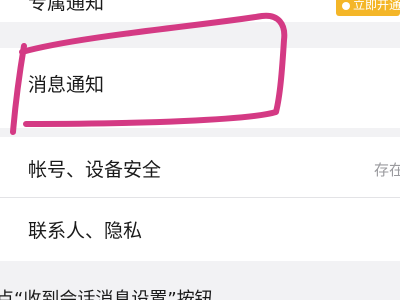 The width and height of the screenshot is (400, 300). What do you see at coordinates (376, 6) in the screenshot?
I see `badge-text: 立即开通` at bounding box center [376, 6].